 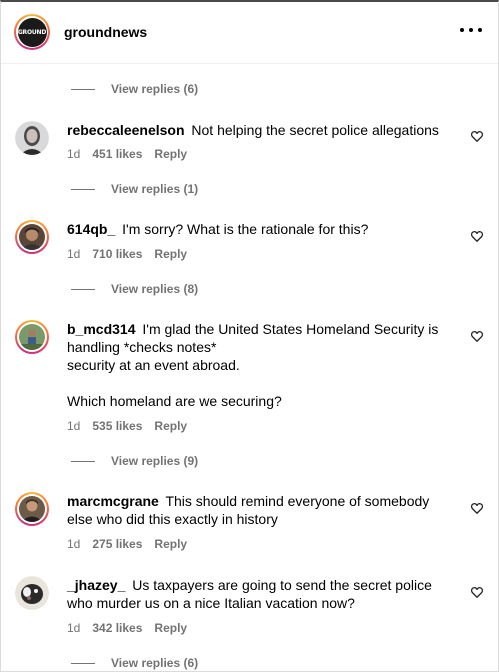 I want to click on comment-meta: 1d 451 likes Reply, so click(x=127, y=154).